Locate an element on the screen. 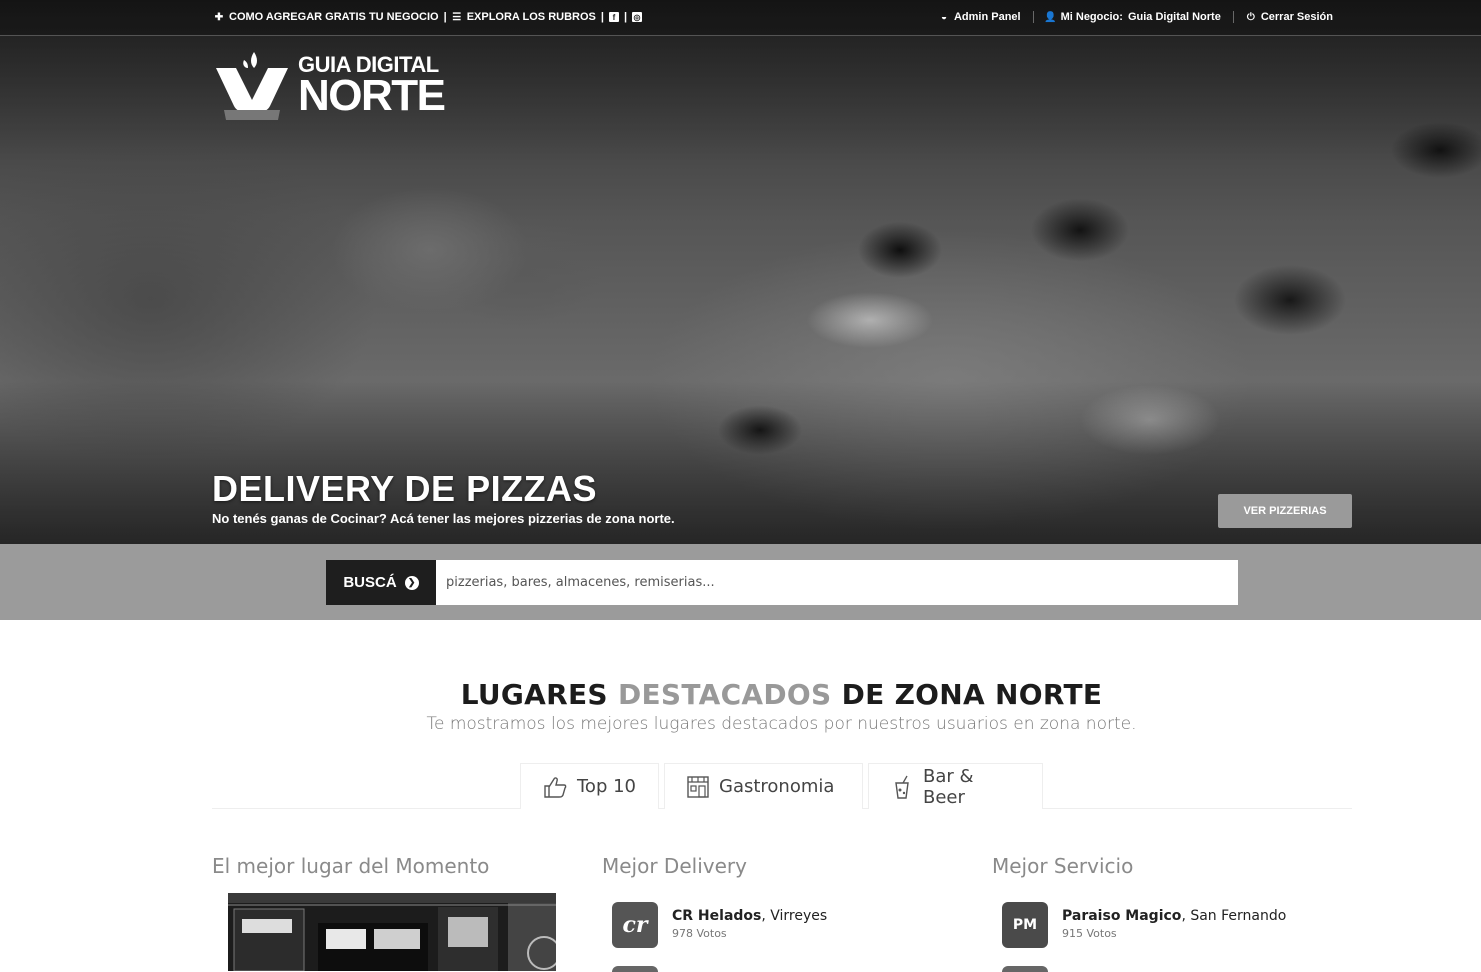 The height and width of the screenshot is (972, 1481). section-title-highlight: DESTACADOS is located at coordinates (724, 694).